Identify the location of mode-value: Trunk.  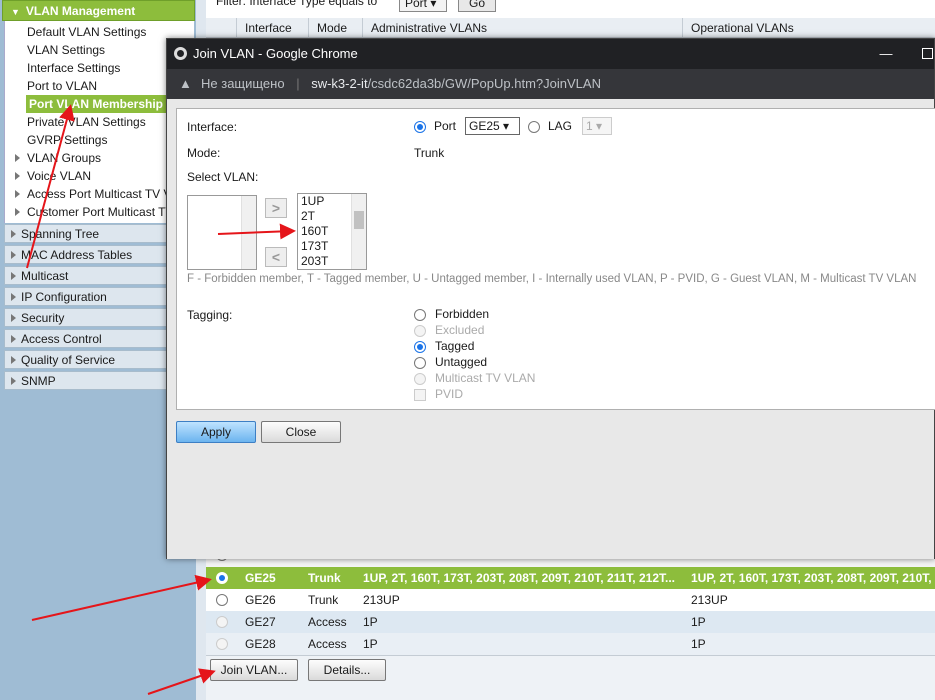
(429, 153).